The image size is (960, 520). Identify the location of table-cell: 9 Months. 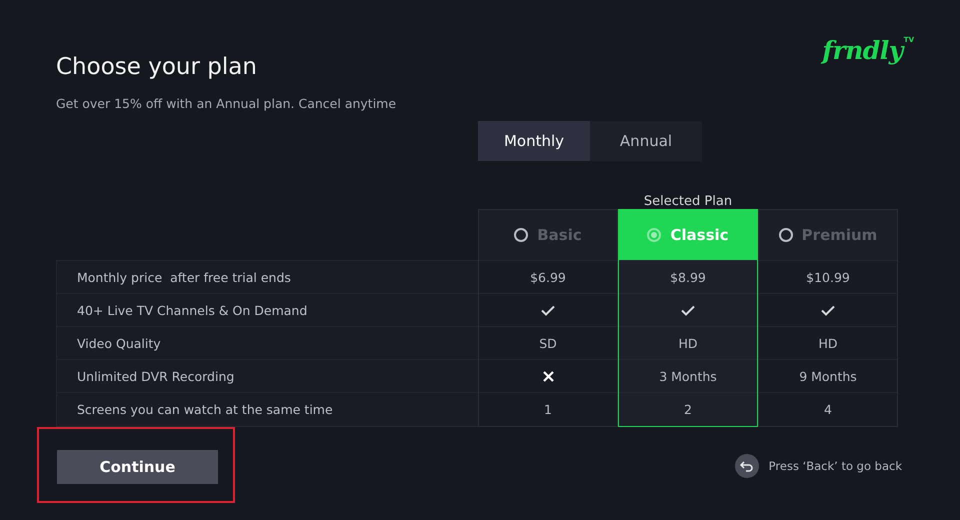
(828, 375).